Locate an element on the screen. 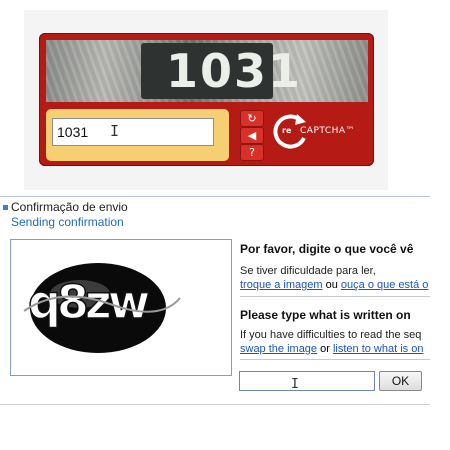 This screenshot has height=450, width=450. en-swap-image-link: swap the image is located at coordinates (278, 349).